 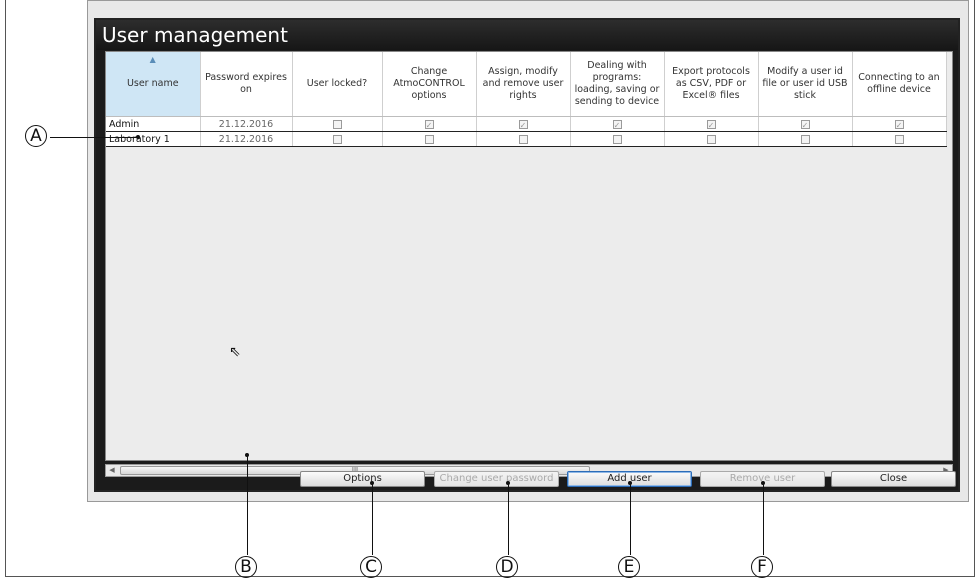 I want to click on table-row: Admin 21.12.2016 ✓ ✓ ✓ ✓ ✓ ✓, so click(x=526, y=124).